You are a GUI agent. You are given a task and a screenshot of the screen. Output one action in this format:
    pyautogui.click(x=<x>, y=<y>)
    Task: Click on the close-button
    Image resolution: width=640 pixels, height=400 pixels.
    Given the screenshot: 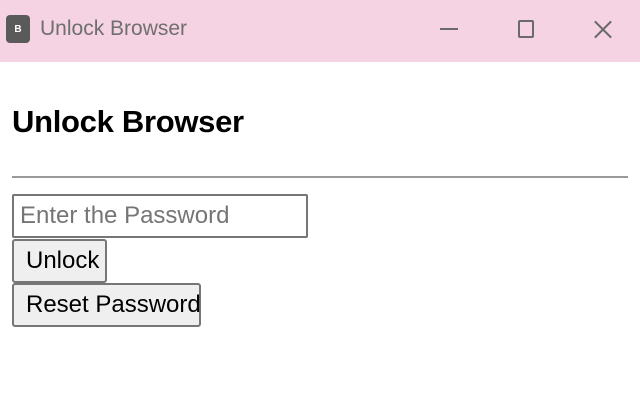 What is the action you would take?
    pyautogui.click(x=603, y=29)
    